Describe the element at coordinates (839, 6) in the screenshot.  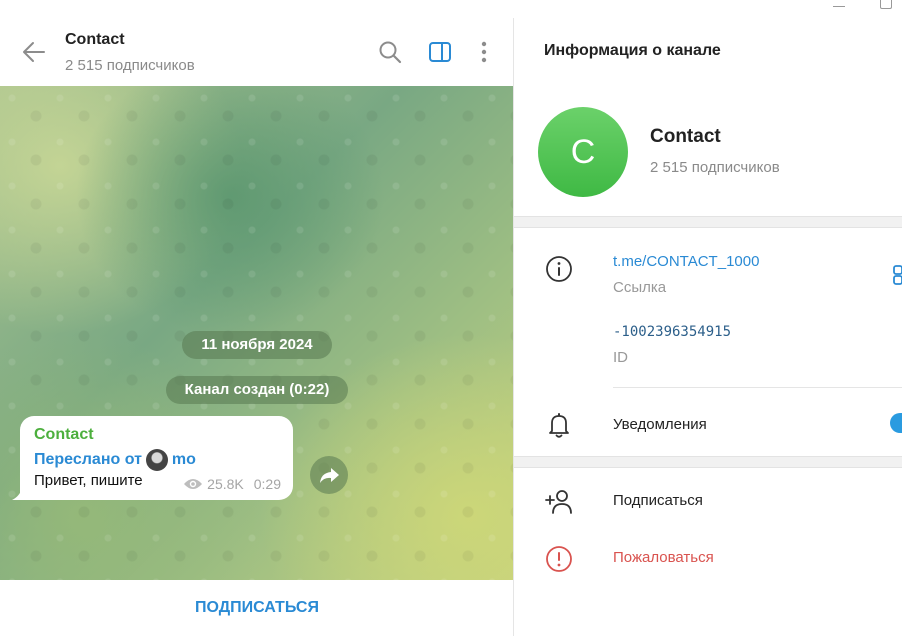
I see `minimize-icon` at that location.